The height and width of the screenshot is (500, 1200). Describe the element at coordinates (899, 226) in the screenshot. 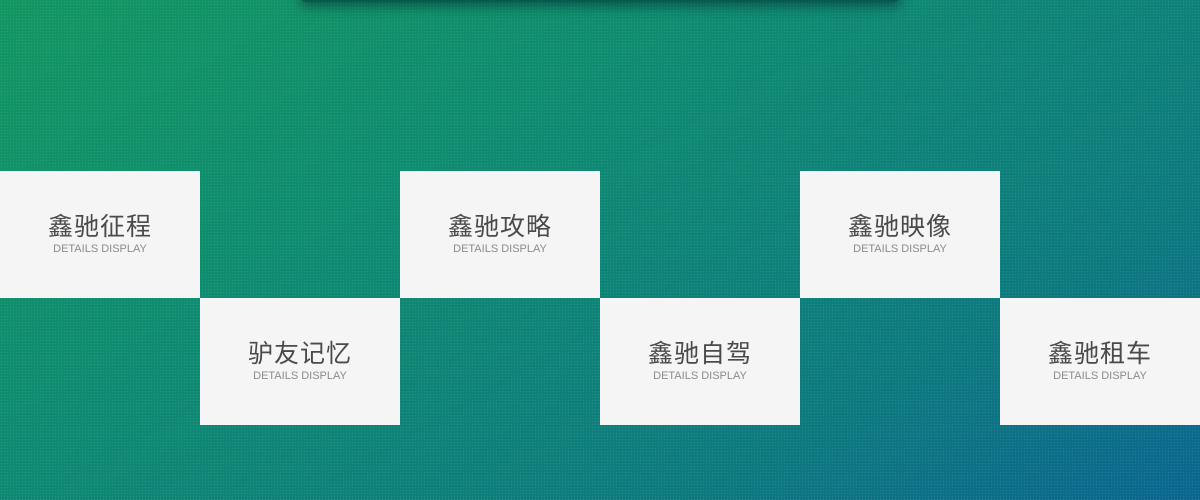

I see `tile-title: 鑫驰映像` at that location.